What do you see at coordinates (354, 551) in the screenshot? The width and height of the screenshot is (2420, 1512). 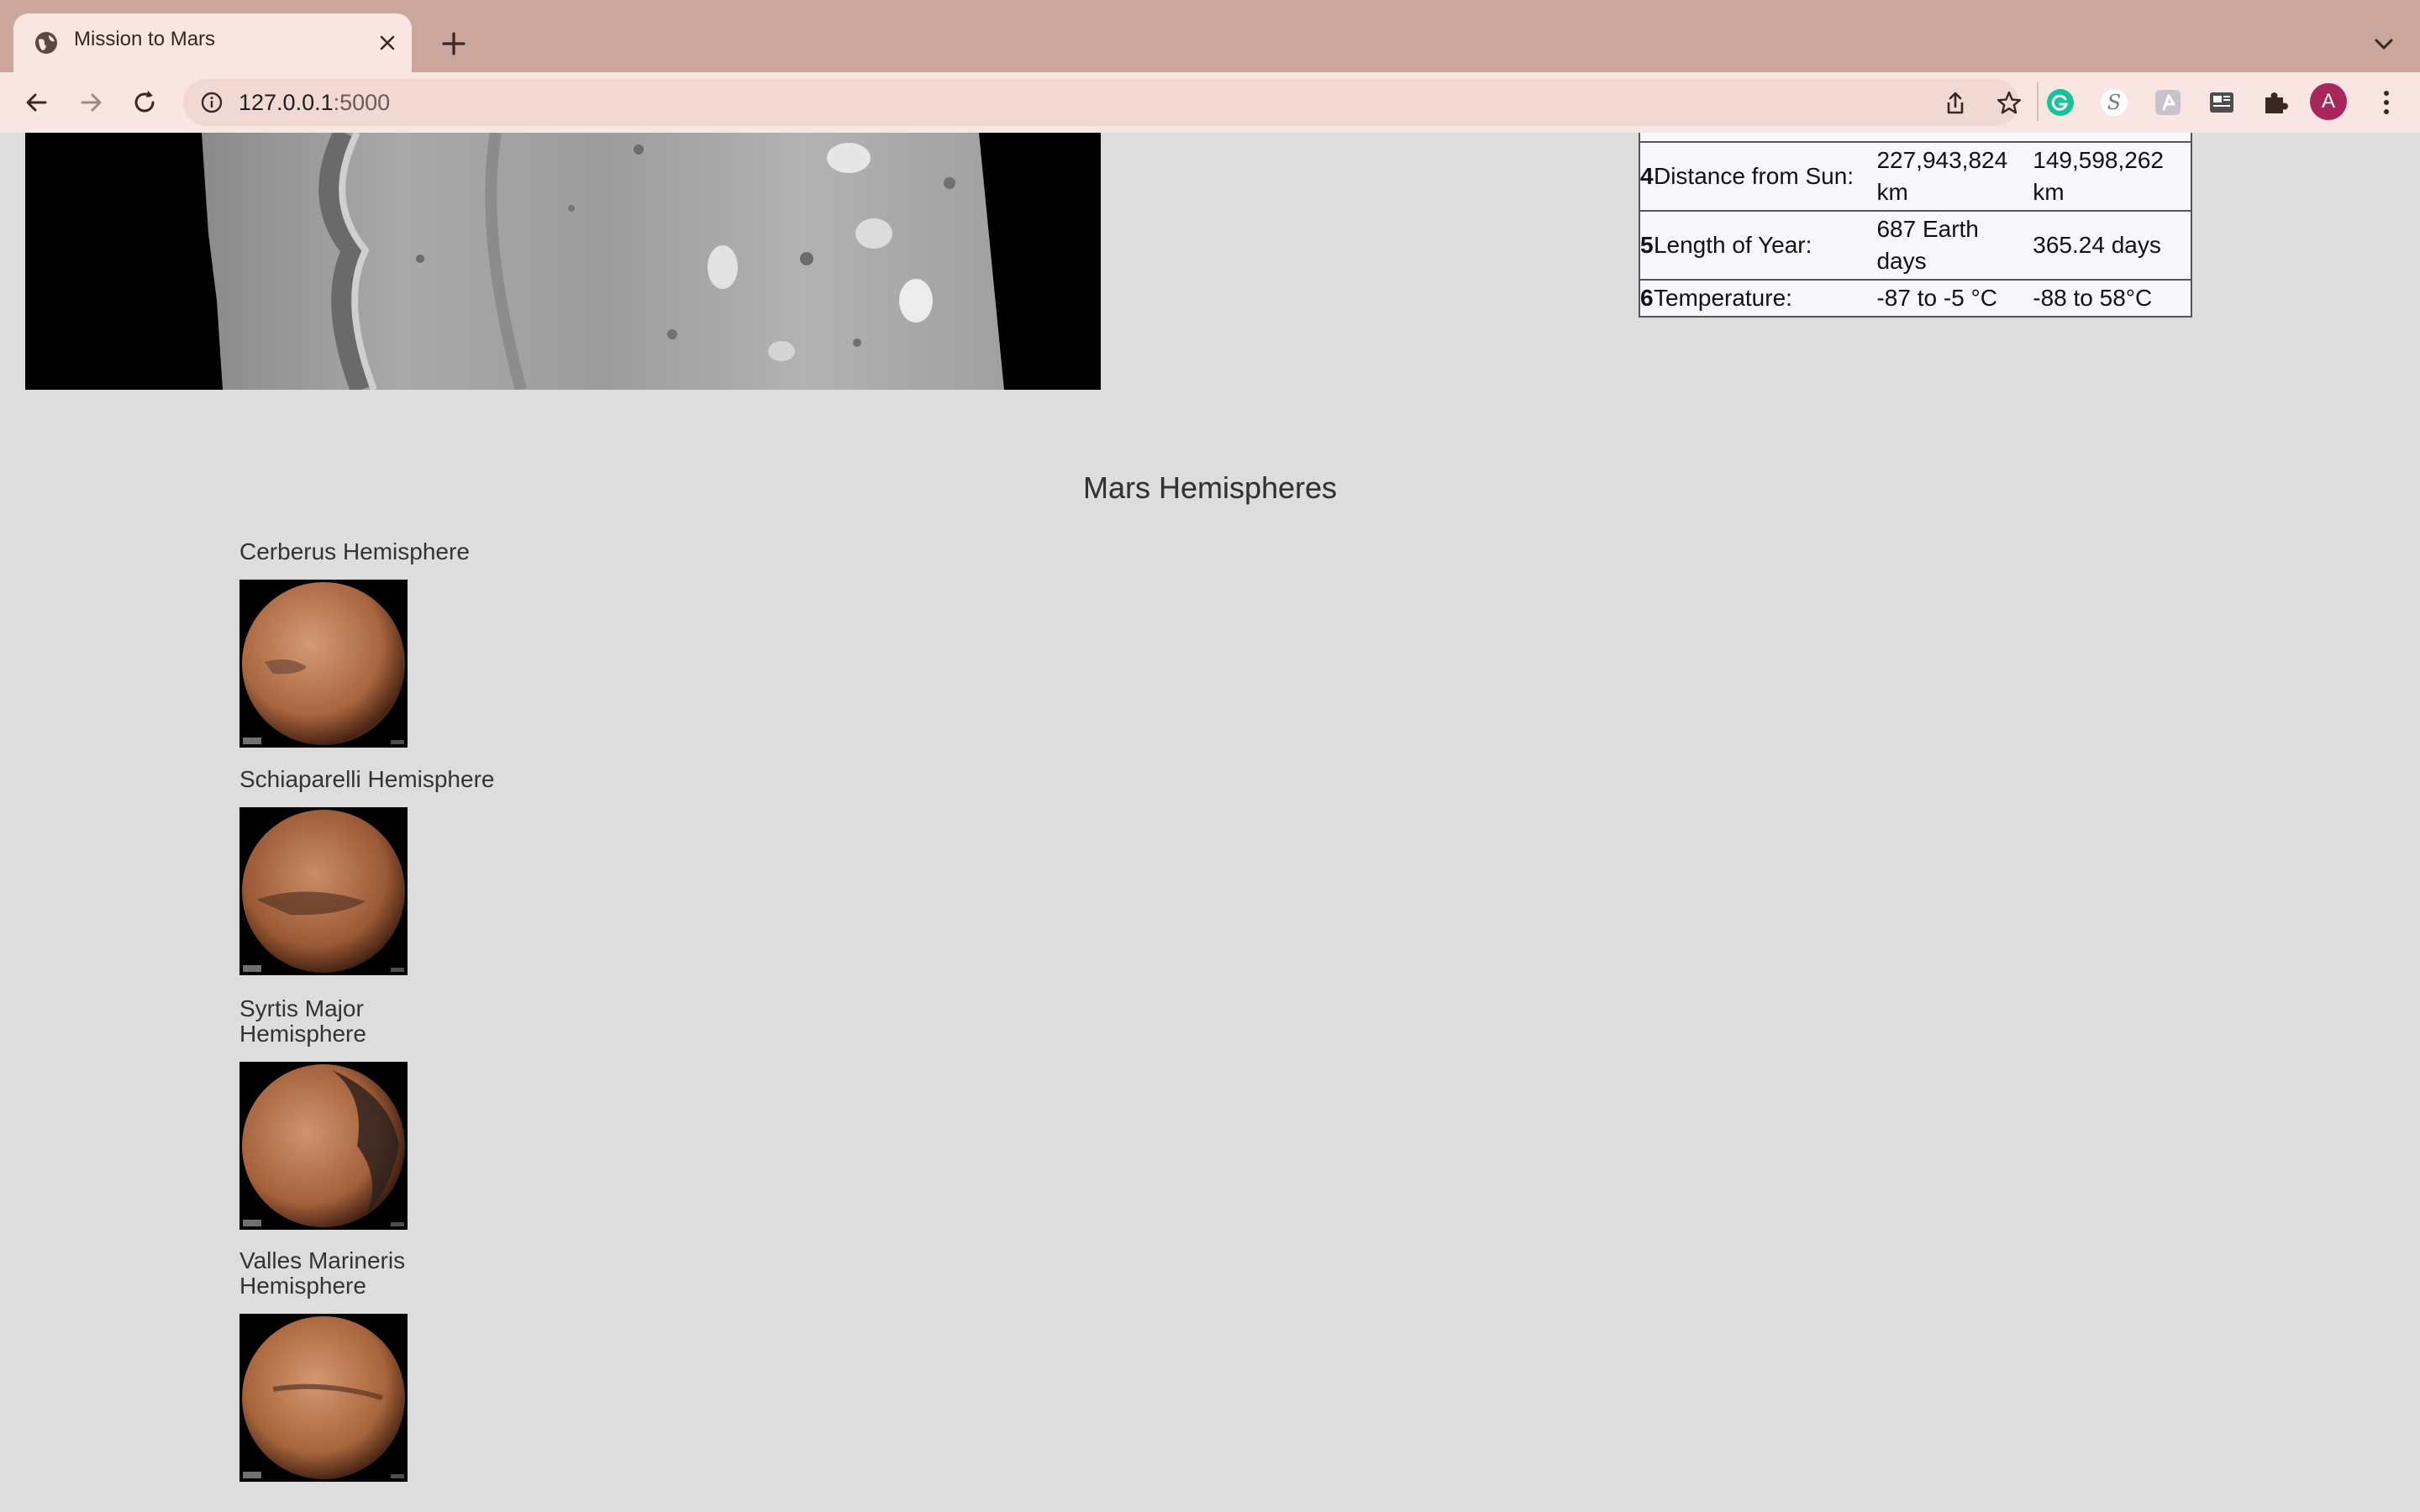 I see `hemisphere-title: Cerberus Hemisphere` at bounding box center [354, 551].